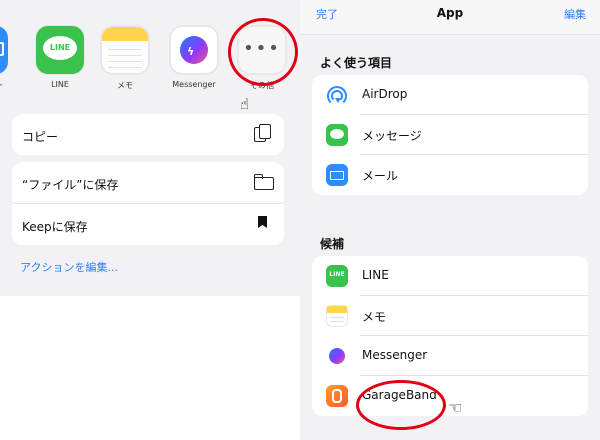 The height and width of the screenshot is (440, 600). I want to click on folder-icon, so click(264, 182).